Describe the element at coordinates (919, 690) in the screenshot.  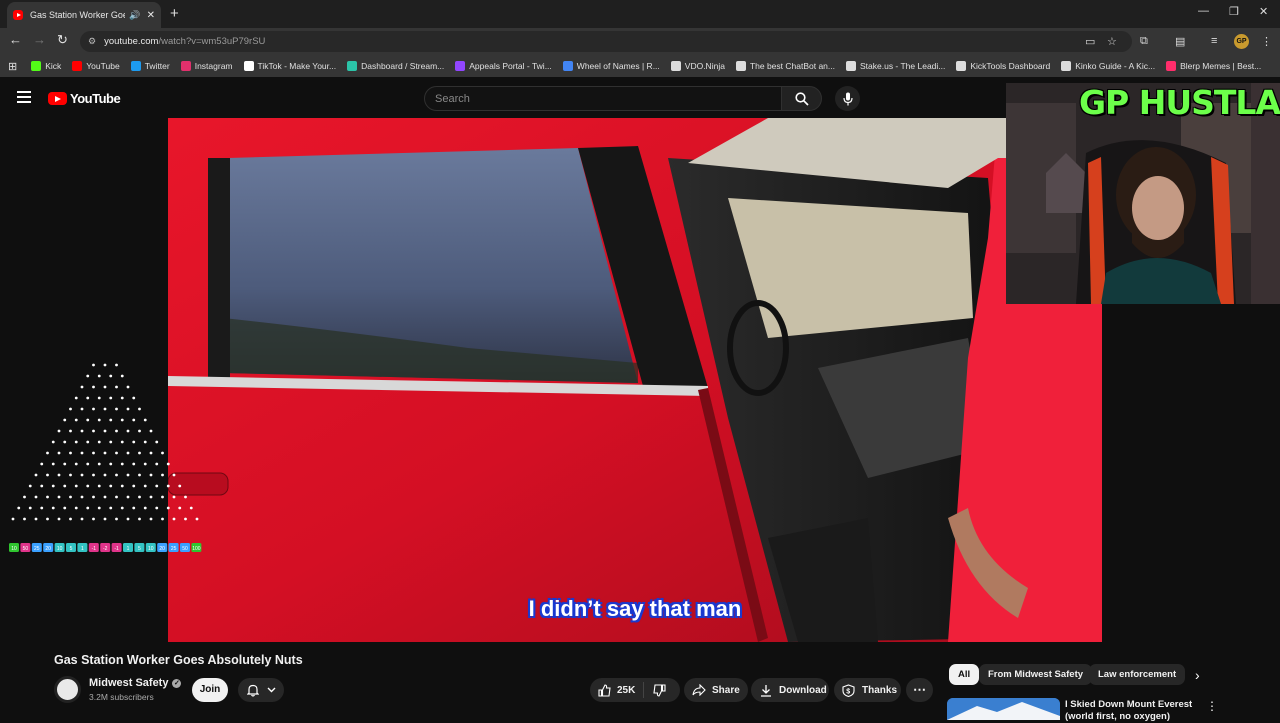
I see `more-actions-icon: ⋯` at that location.